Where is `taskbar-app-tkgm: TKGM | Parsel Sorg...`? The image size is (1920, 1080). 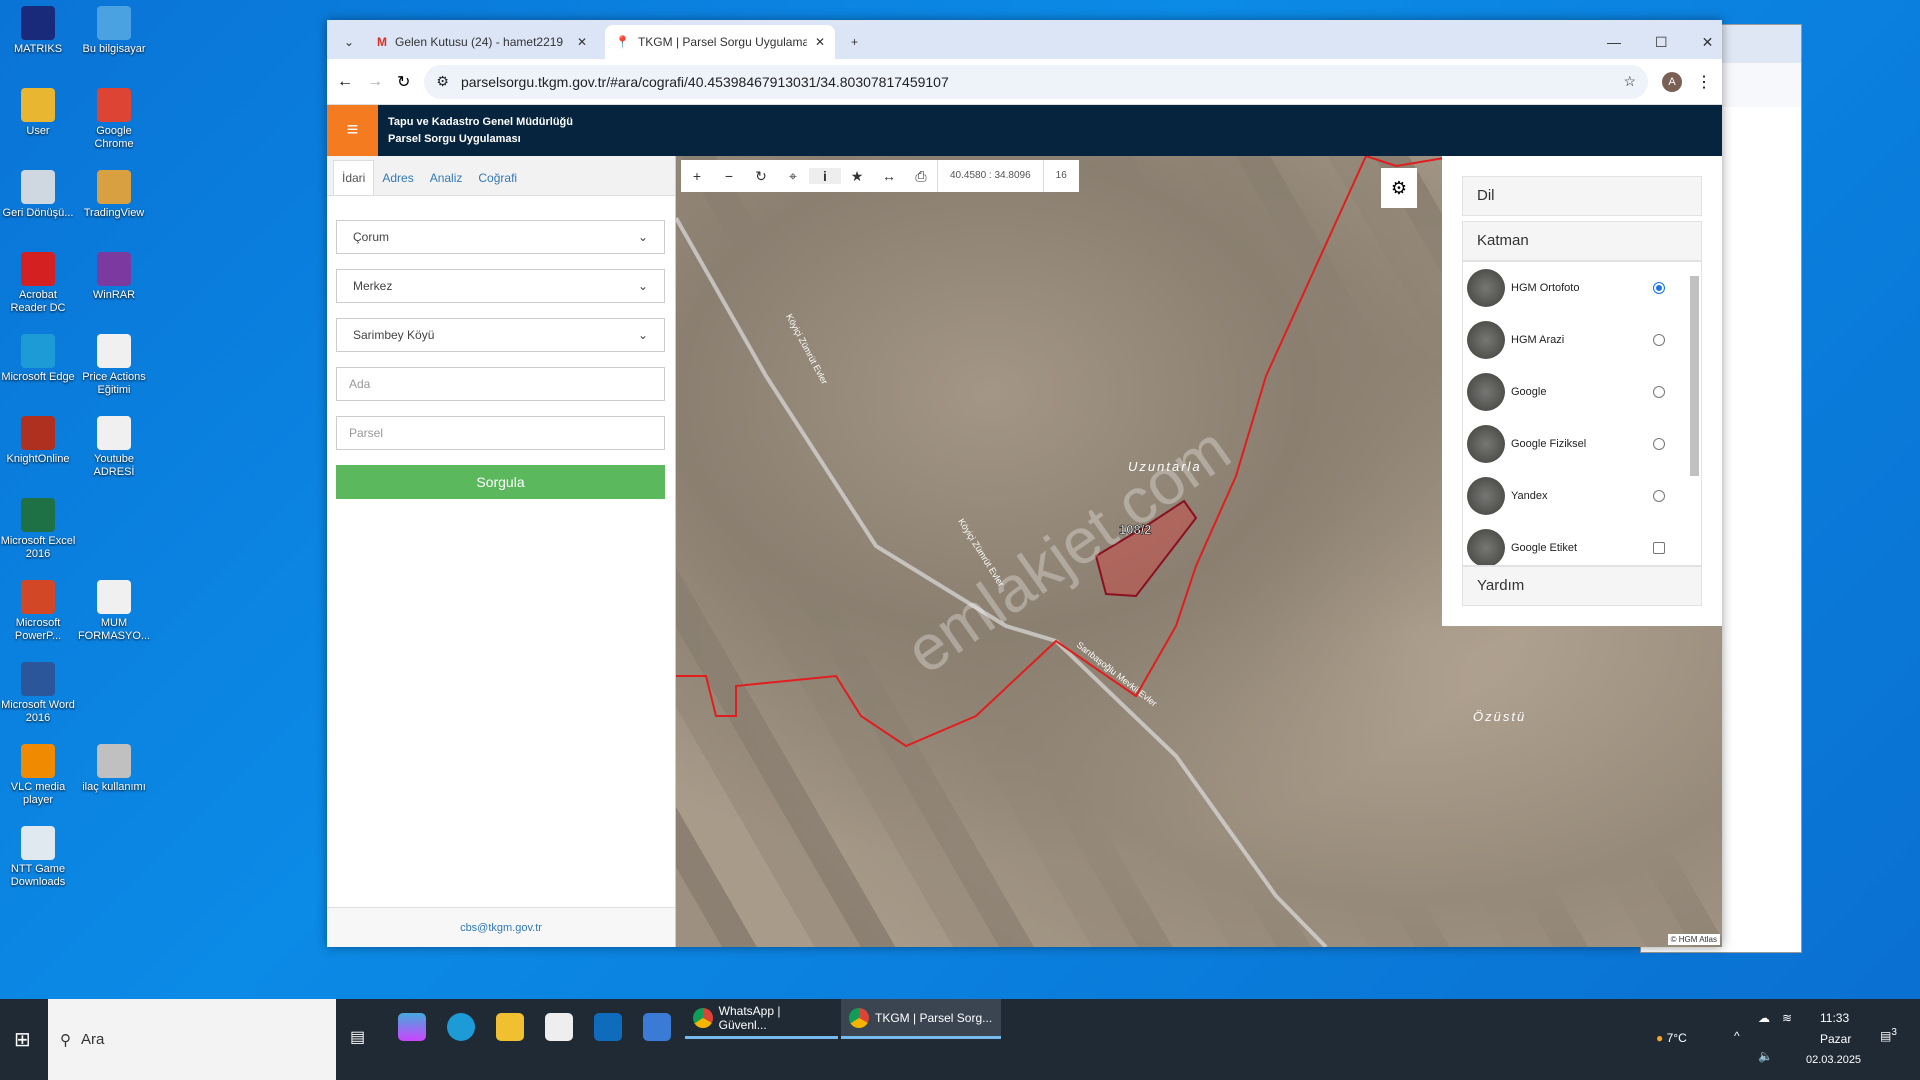
taskbar-app-tkgm: TKGM | Parsel Sorg... is located at coordinates (921, 1019).